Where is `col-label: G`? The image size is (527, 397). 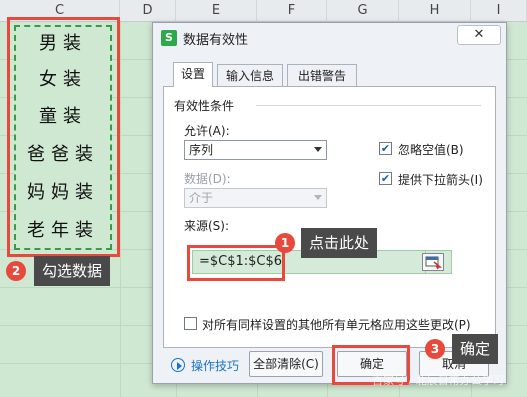
col-label: G is located at coordinates (362, 10).